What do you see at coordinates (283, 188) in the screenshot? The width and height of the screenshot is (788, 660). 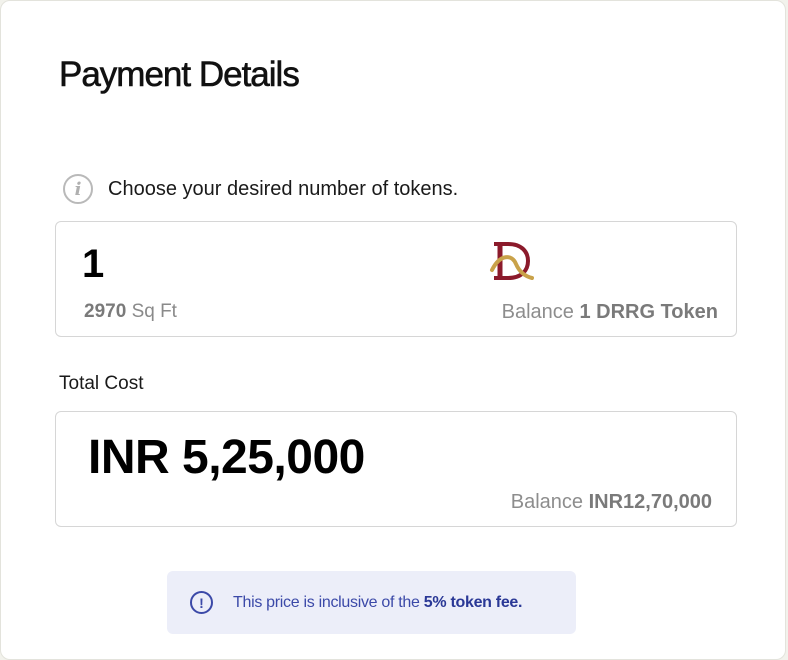 I see `tokens-hint-text: Choose your desired number of tokens.` at bounding box center [283, 188].